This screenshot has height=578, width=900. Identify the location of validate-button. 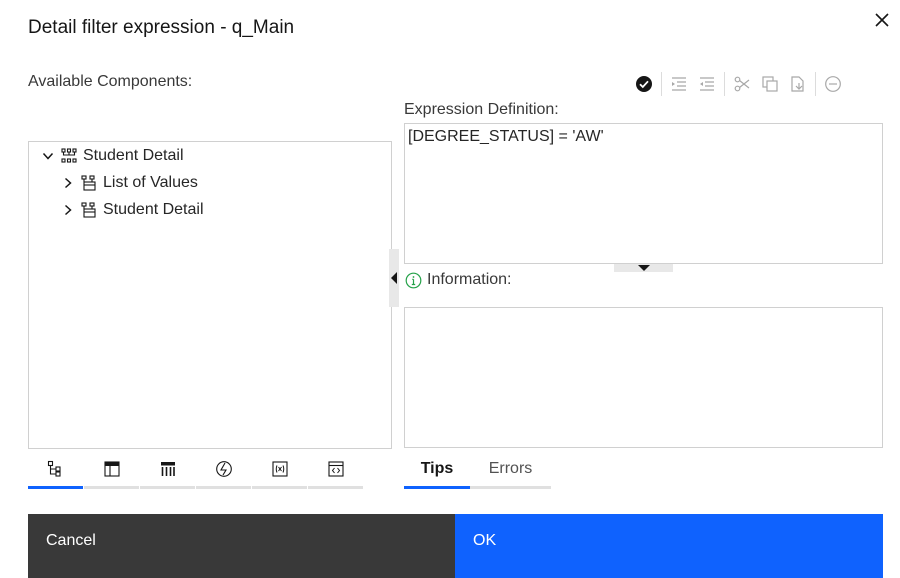
(644, 84).